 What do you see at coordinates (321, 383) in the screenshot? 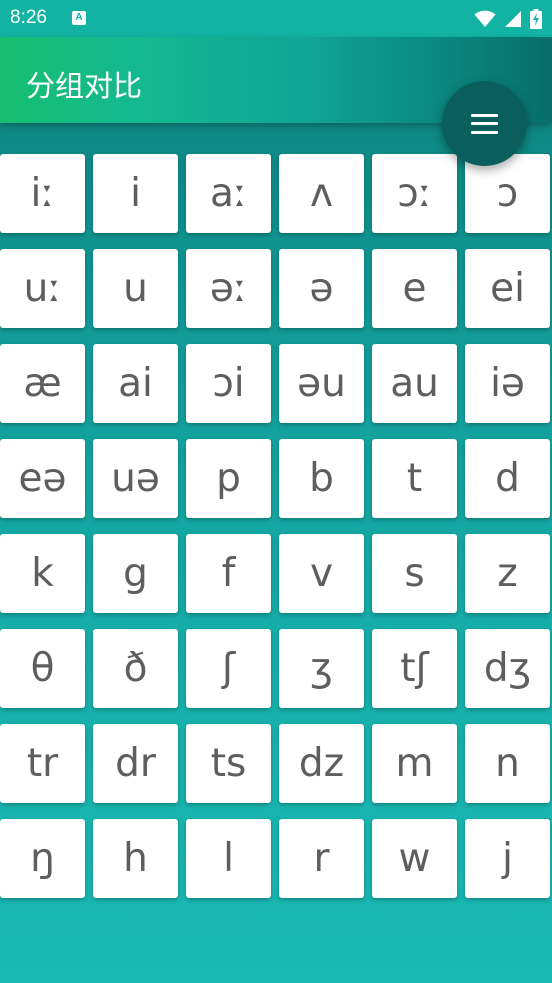
I see `phoneme-key: əu` at bounding box center [321, 383].